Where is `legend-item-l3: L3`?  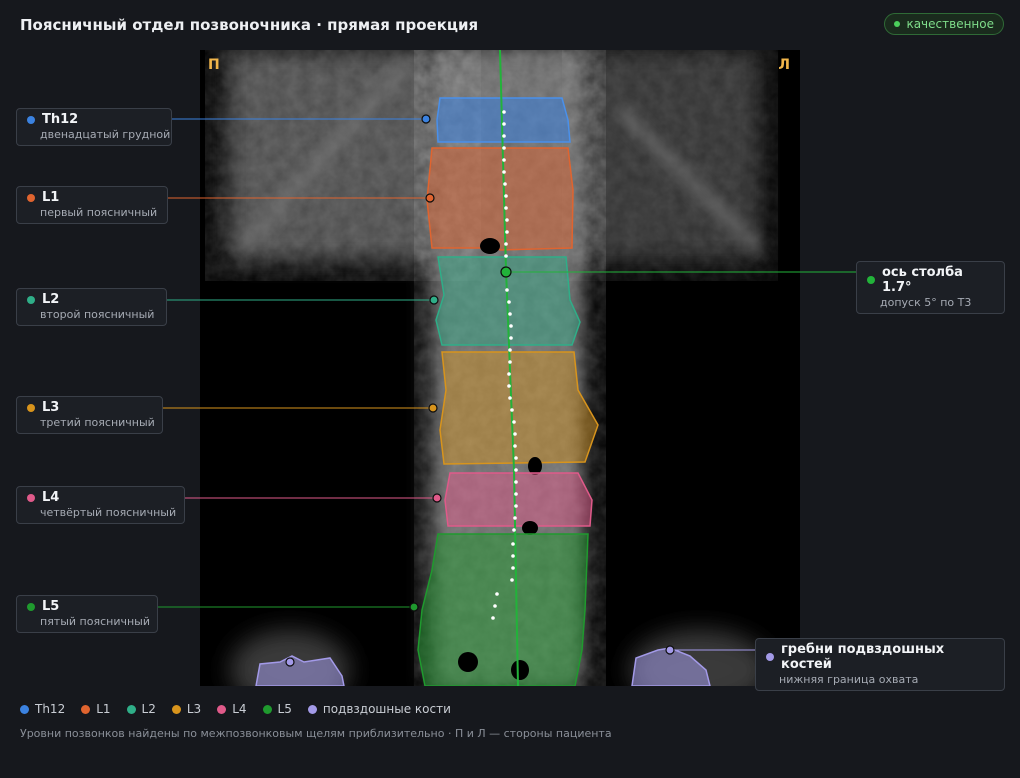
legend-item-l3: L3 is located at coordinates (186, 709).